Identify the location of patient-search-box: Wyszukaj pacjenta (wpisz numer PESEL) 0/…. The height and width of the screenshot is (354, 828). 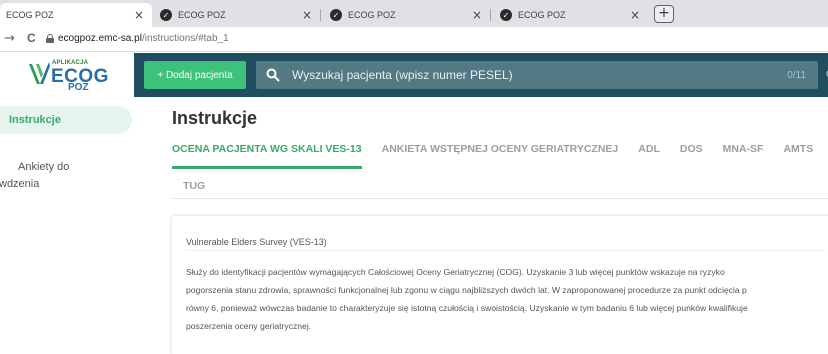
(537, 75).